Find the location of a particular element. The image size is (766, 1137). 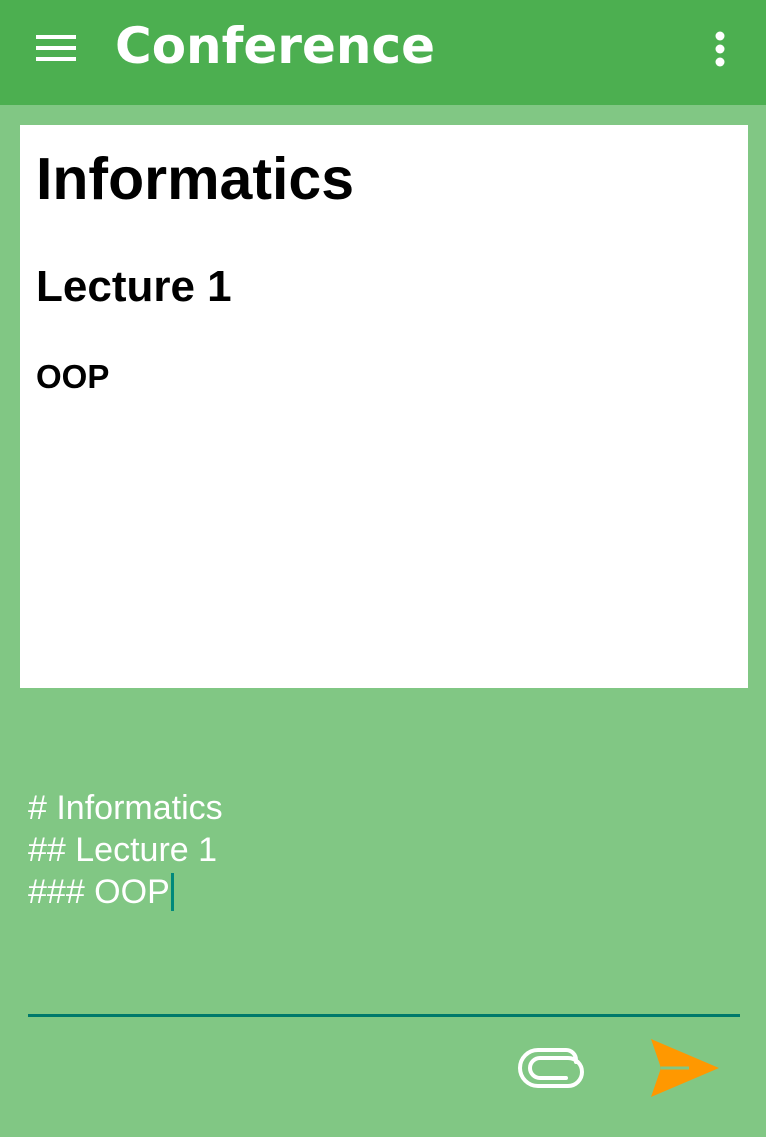

editor-line: ### OOP is located at coordinates (384, 892).